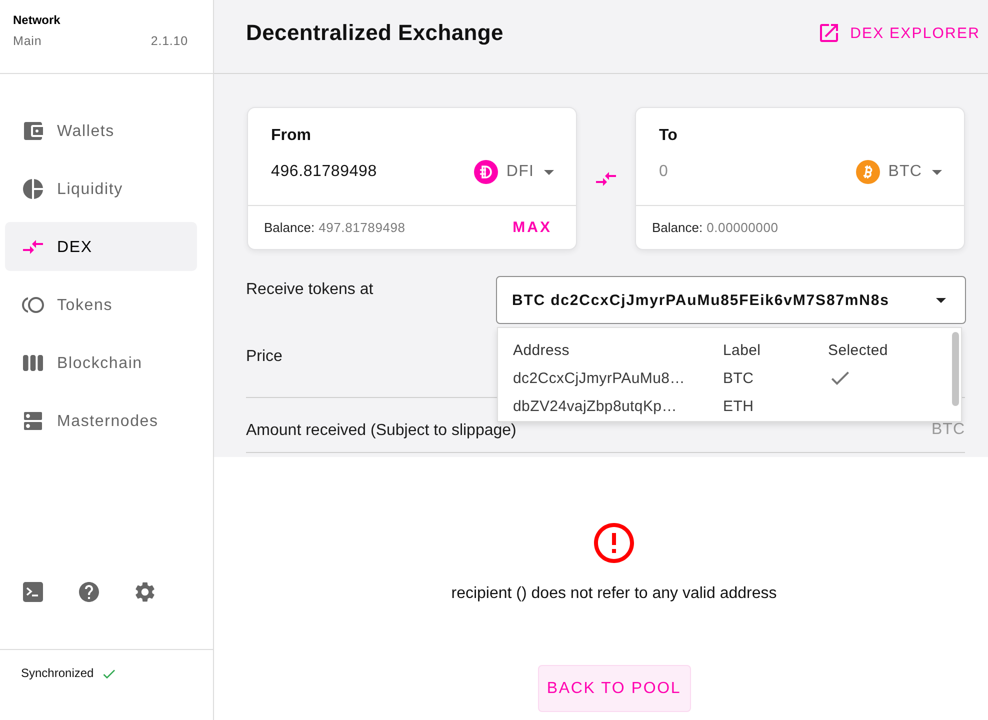 Image resolution: width=988 pixels, height=720 pixels. Describe the element at coordinates (264, 356) in the screenshot. I see `price-label: Price` at that location.